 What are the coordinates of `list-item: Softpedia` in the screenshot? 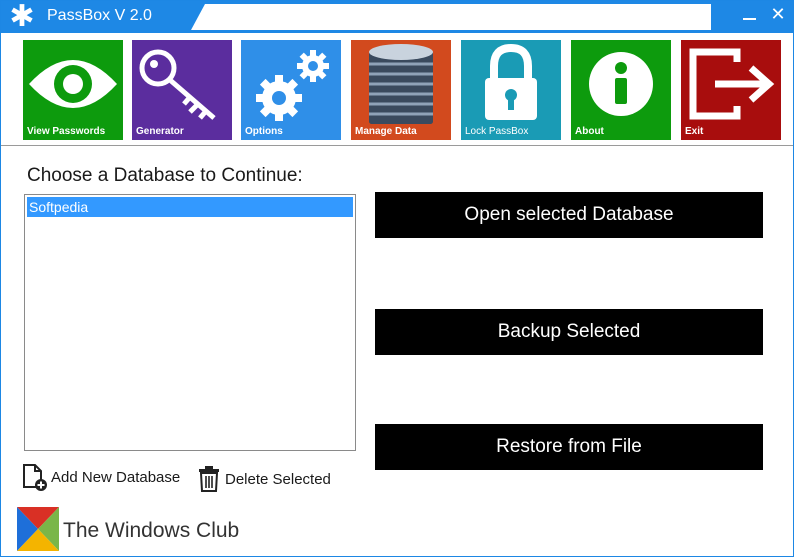 It's located at (190, 207).